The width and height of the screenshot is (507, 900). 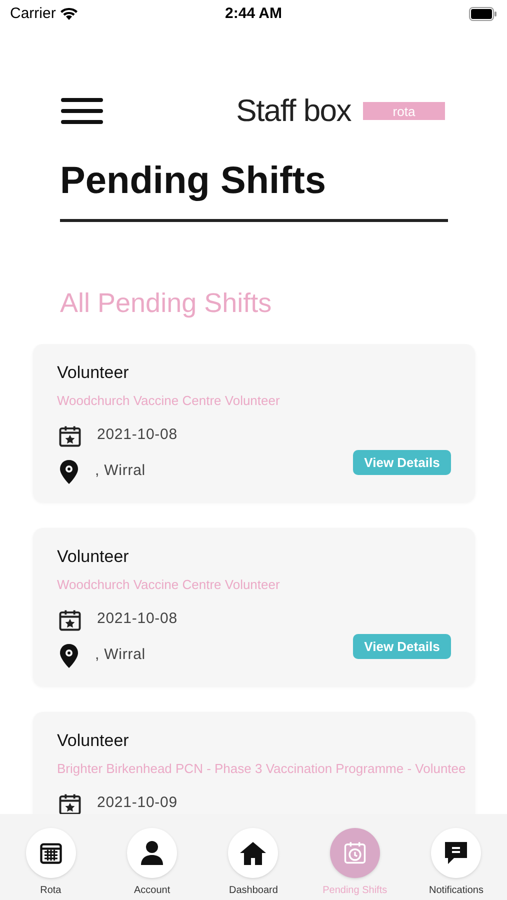 What do you see at coordinates (82, 111) in the screenshot?
I see `menu-icon` at bounding box center [82, 111].